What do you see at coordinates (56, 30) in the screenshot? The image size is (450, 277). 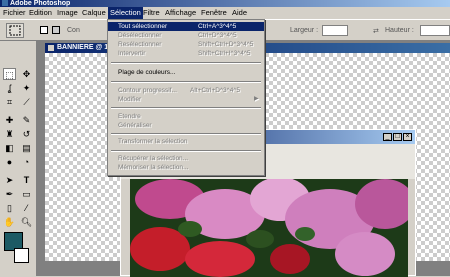 I see `add-selection-icon` at bounding box center [56, 30].